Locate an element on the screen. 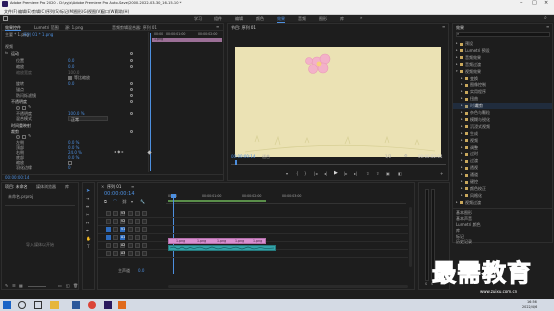 The height and width of the screenshot is (311, 554). anchor-reset-icon is located at coordinates (131, 89).